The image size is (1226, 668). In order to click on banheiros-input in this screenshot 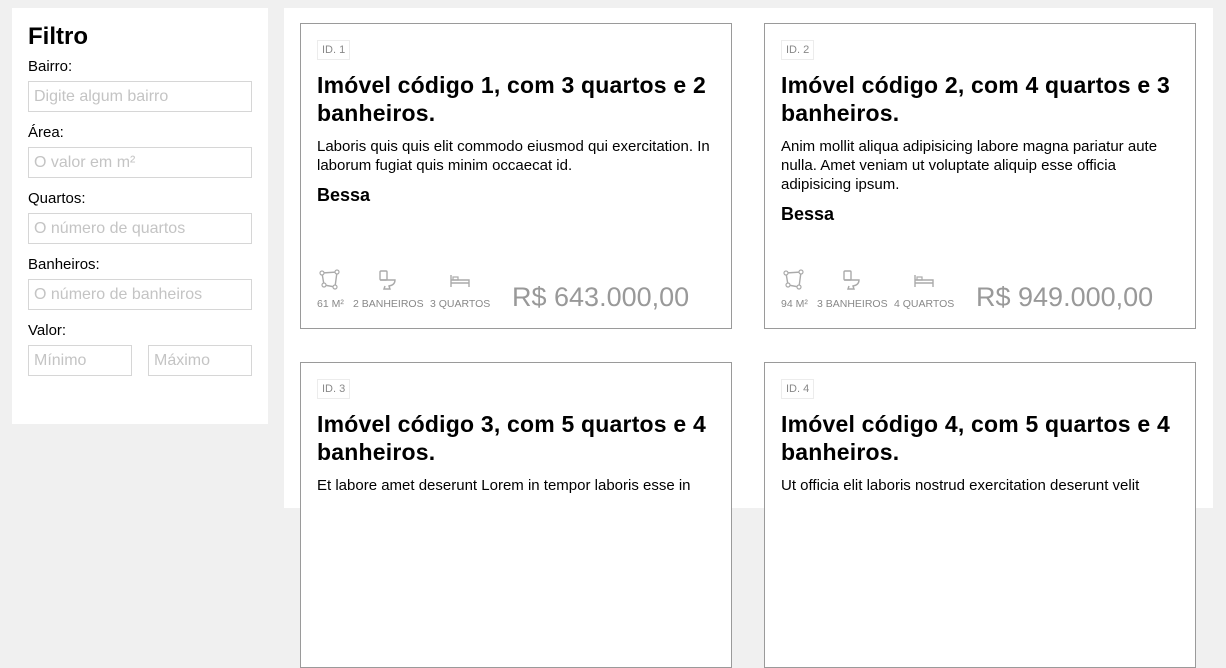, I will do `click(140, 294)`.